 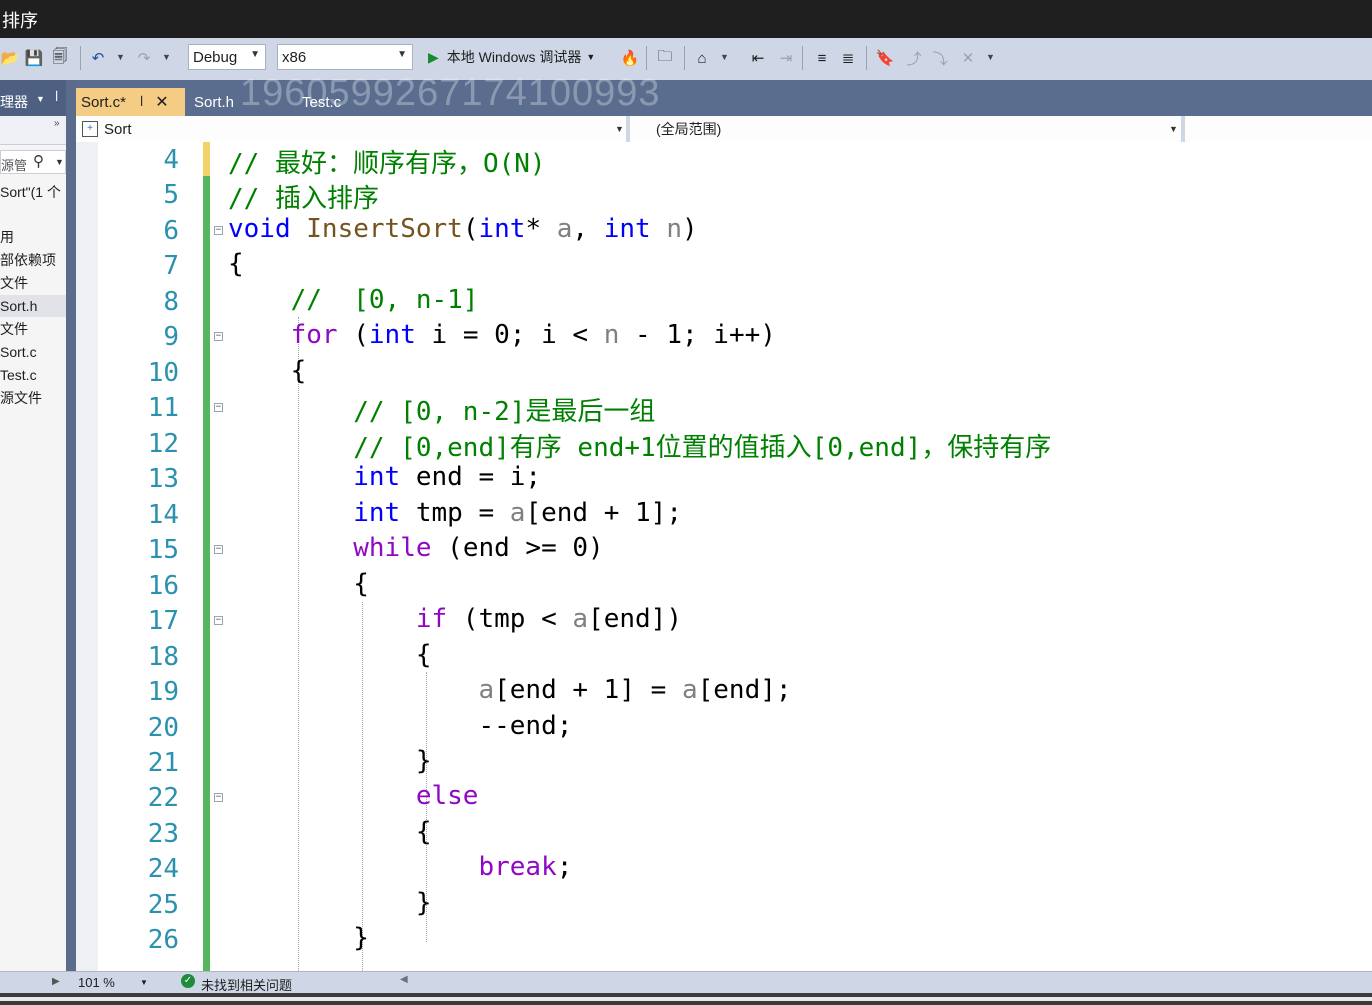 I want to click on code-text: a[end + 1] = a[end];, so click(x=635, y=690).